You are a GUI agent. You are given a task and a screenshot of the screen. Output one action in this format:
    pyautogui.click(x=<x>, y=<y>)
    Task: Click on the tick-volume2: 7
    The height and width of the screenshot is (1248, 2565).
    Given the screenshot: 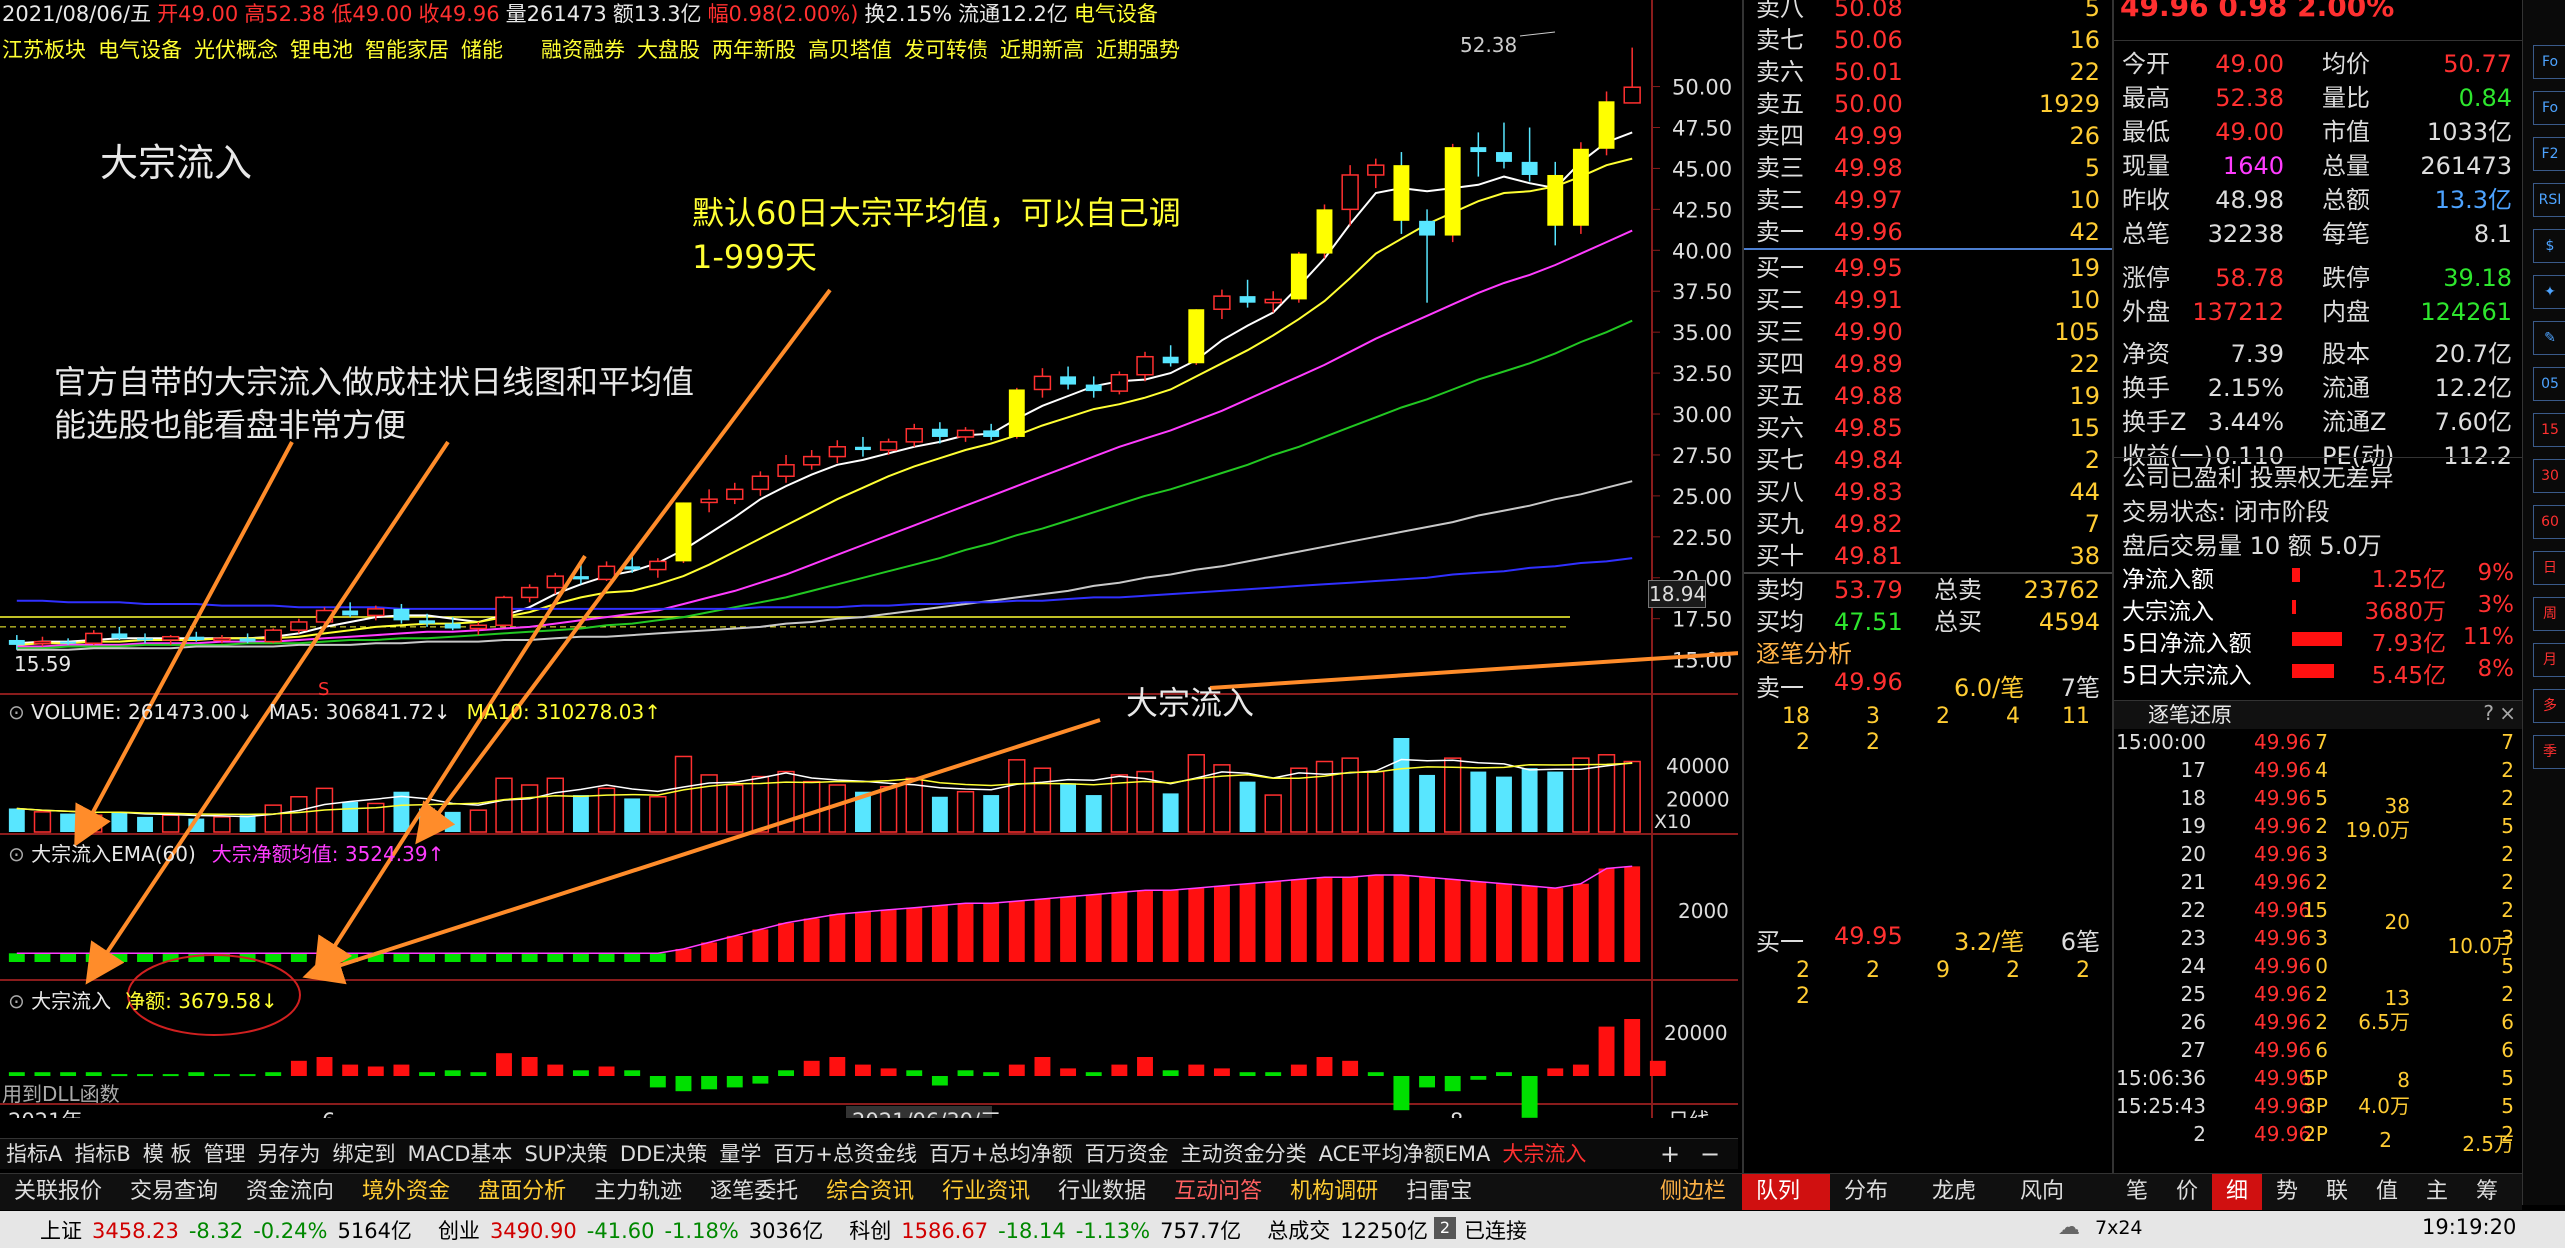 What is the action you would take?
    pyautogui.click(x=2507, y=742)
    